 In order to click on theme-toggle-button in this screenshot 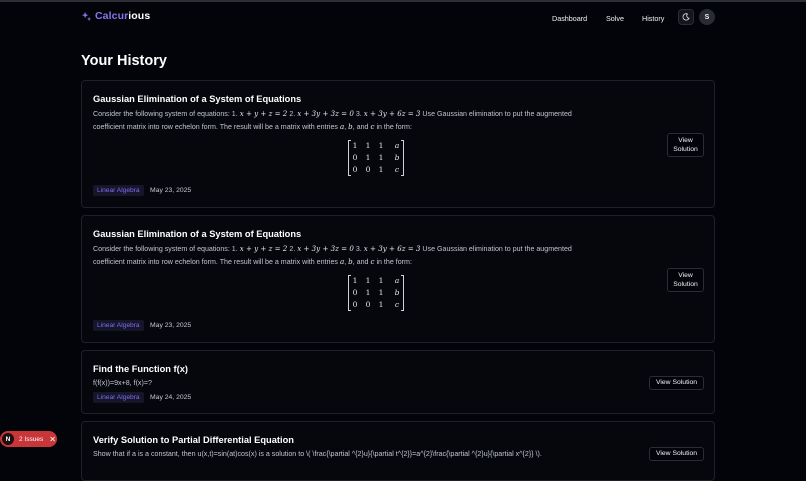, I will do `click(686, 17)`.